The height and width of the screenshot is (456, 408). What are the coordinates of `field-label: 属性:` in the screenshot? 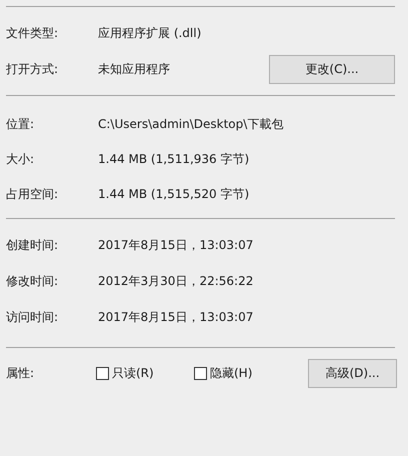 It's located at (21, 373).